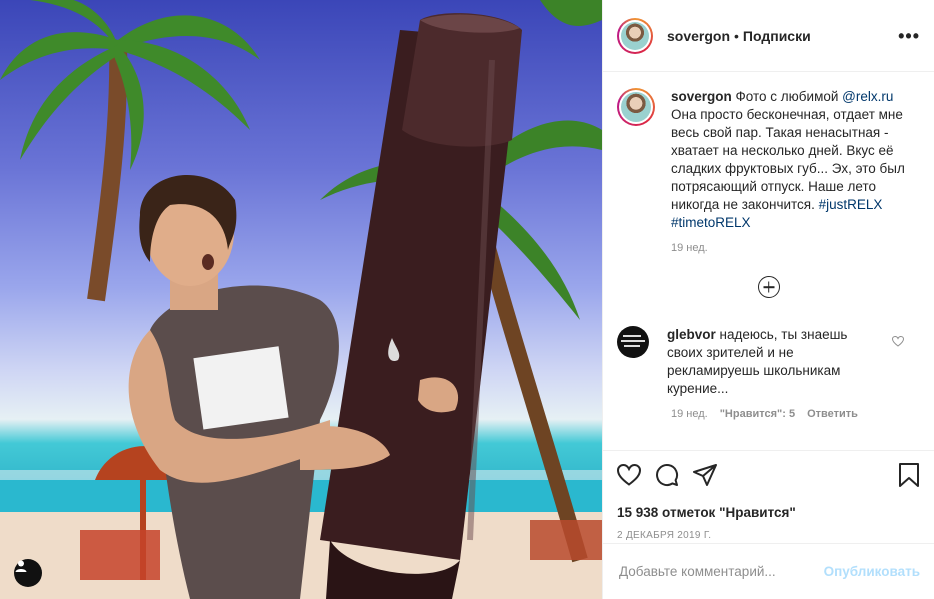 The height and width of the screenshot is (599, 934). Describe the element at coordinates (711, 222) in the screenshot. I see `hashtag-timetorelx: #timetoRELX` at that location.